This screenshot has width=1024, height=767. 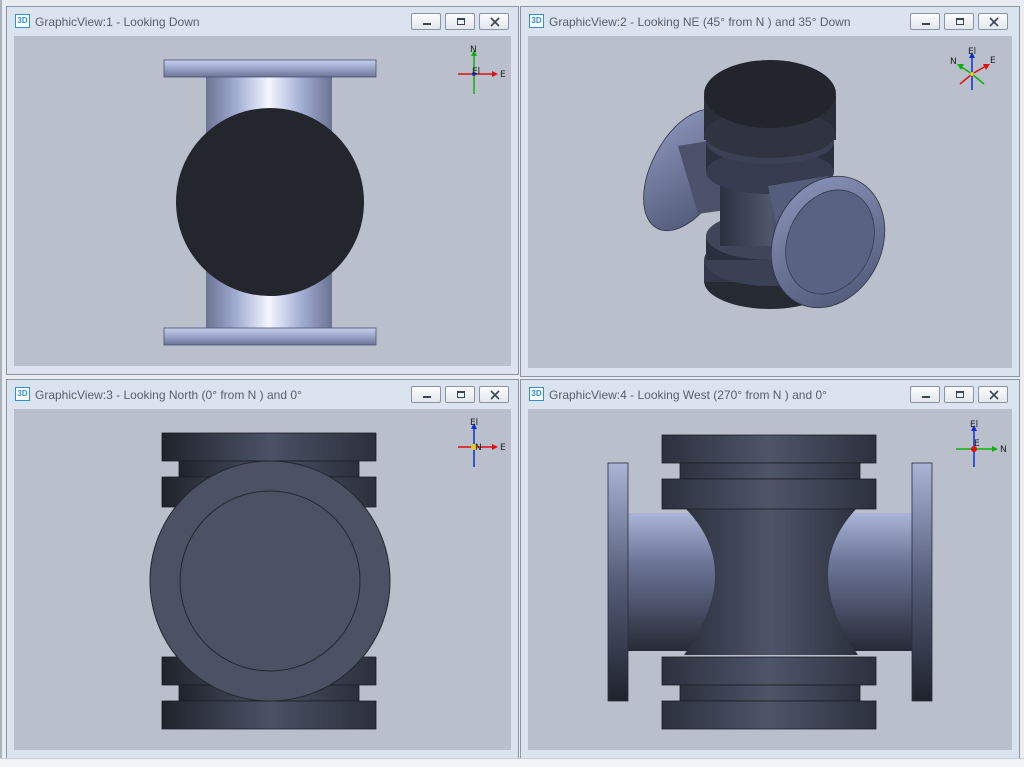 I want to click on valve-north-view-drawing, so click(x=270, y=581).